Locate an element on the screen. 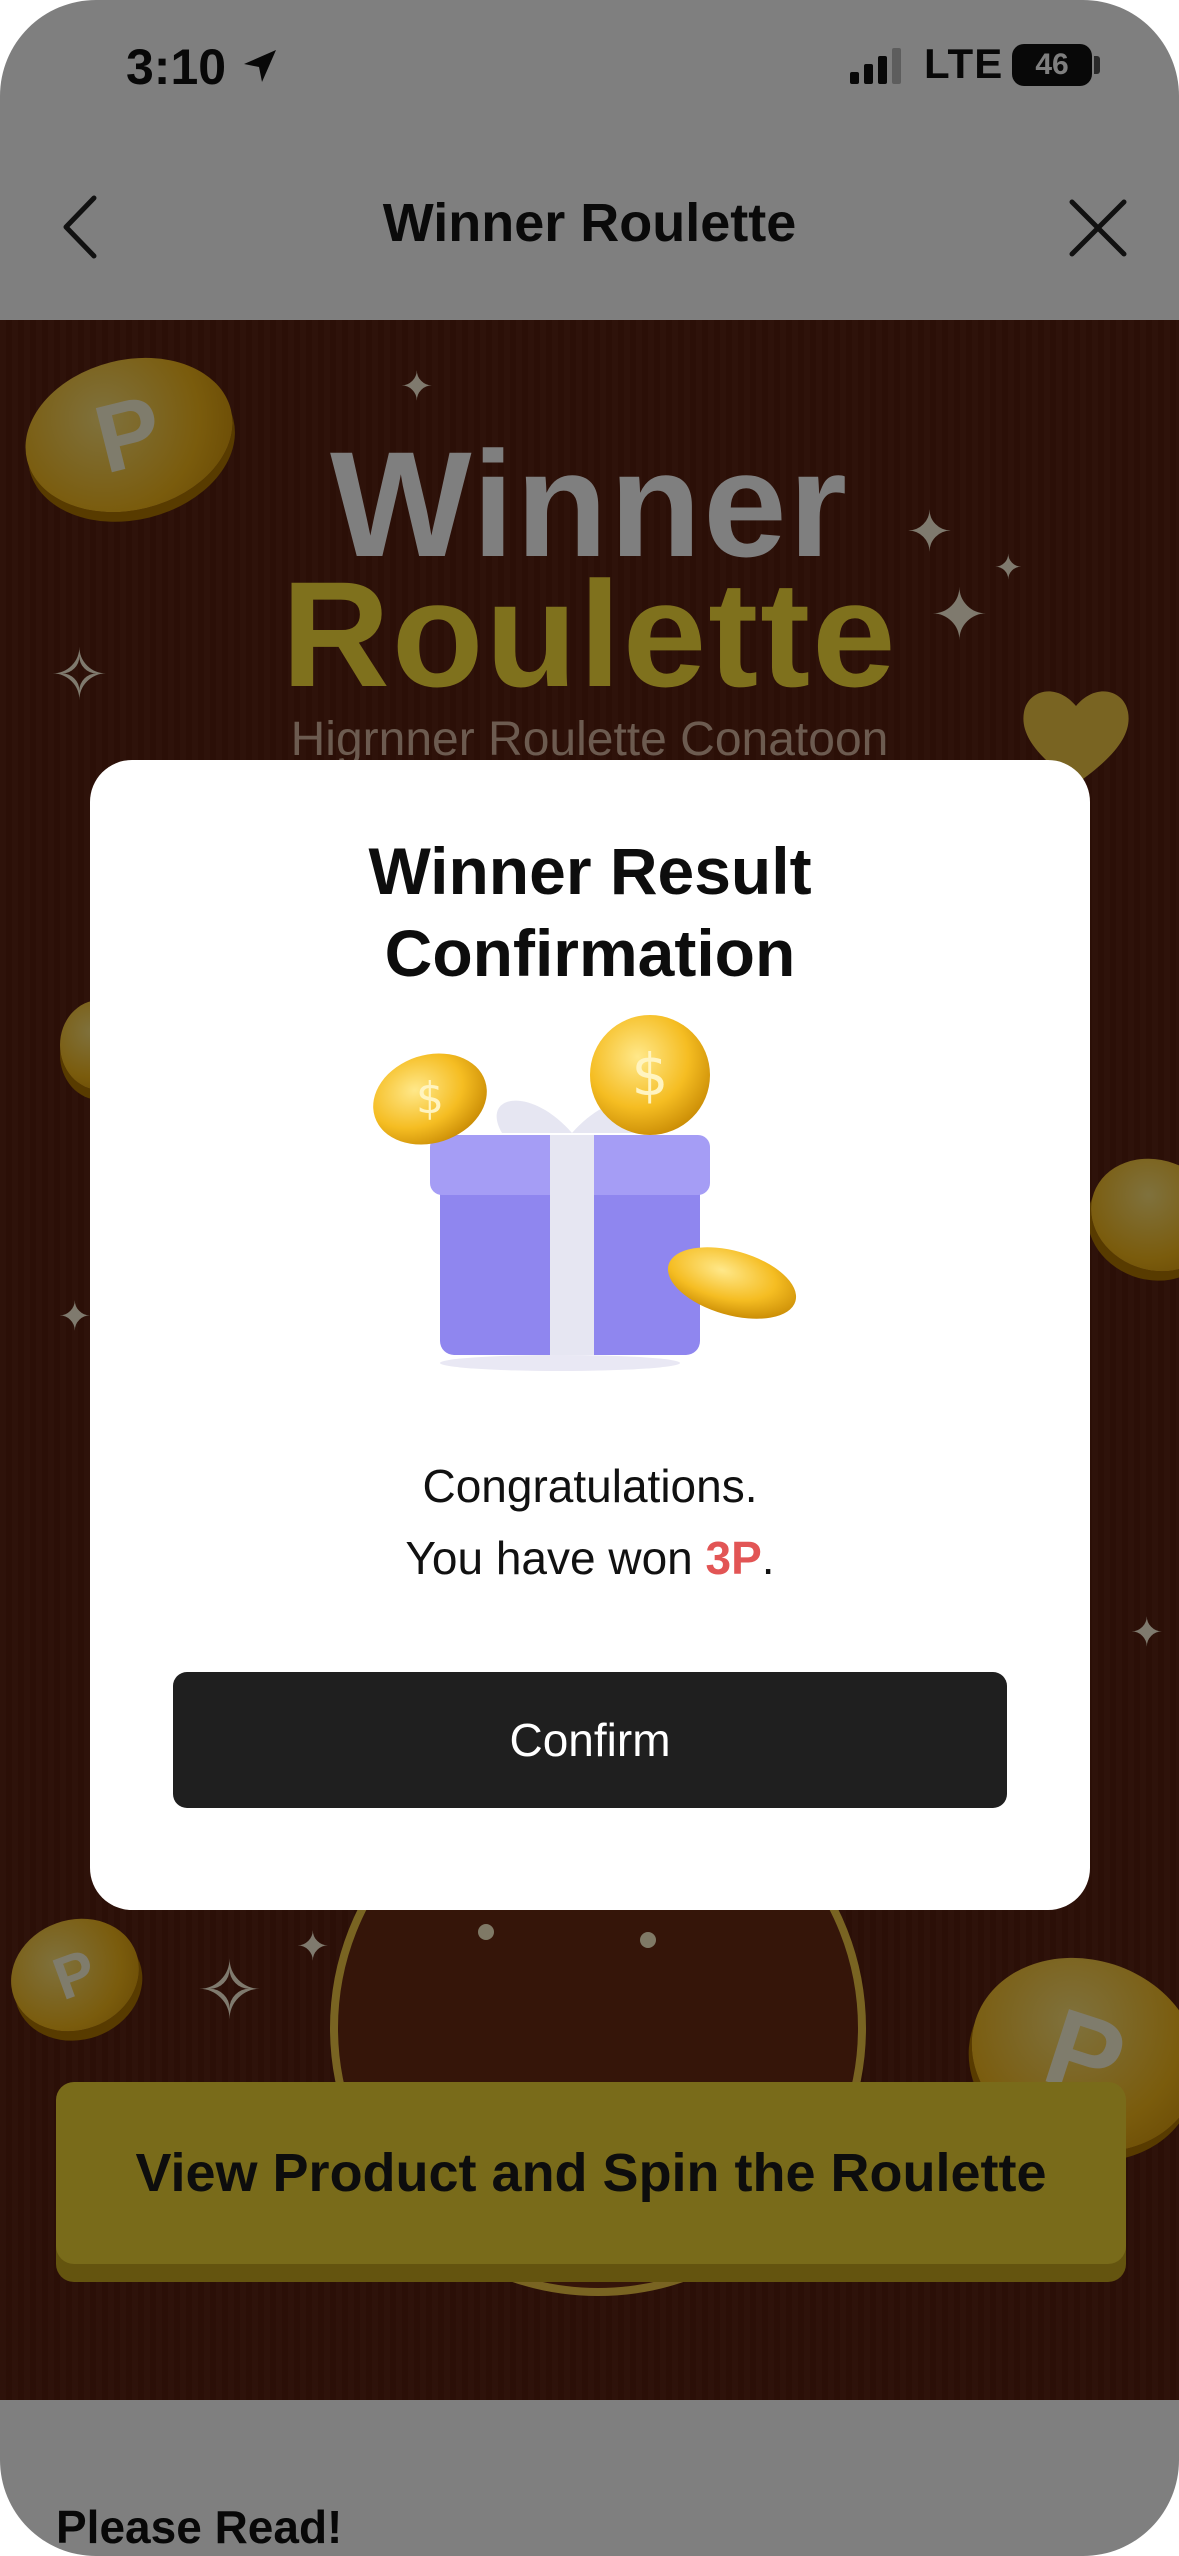 The image size is (1179, 2556). gift-box-icon: $ $ is located at coordinates (585, 1193).